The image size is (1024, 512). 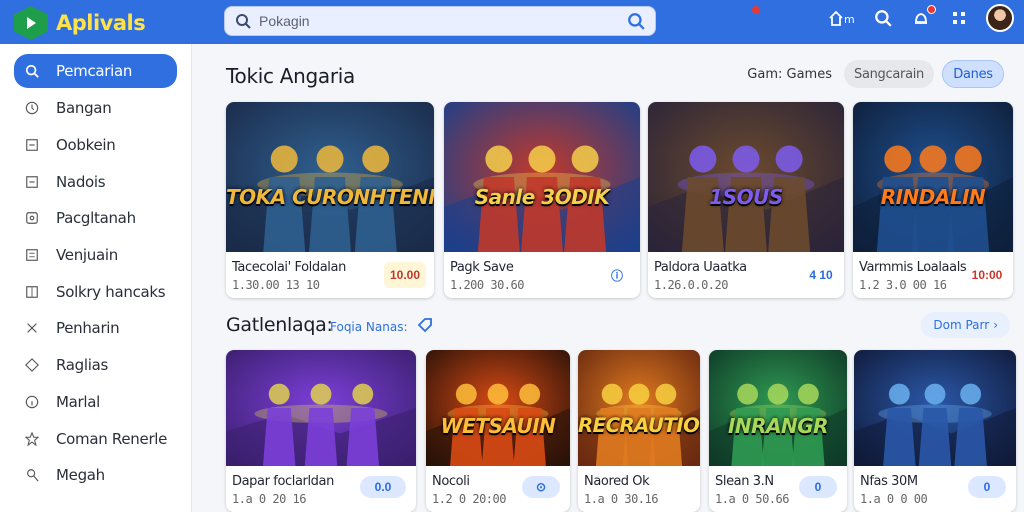 I want to click on game-card: INRANGR Slean 3.N 1.a 0 50.66 0, so click(x=778, y=431).